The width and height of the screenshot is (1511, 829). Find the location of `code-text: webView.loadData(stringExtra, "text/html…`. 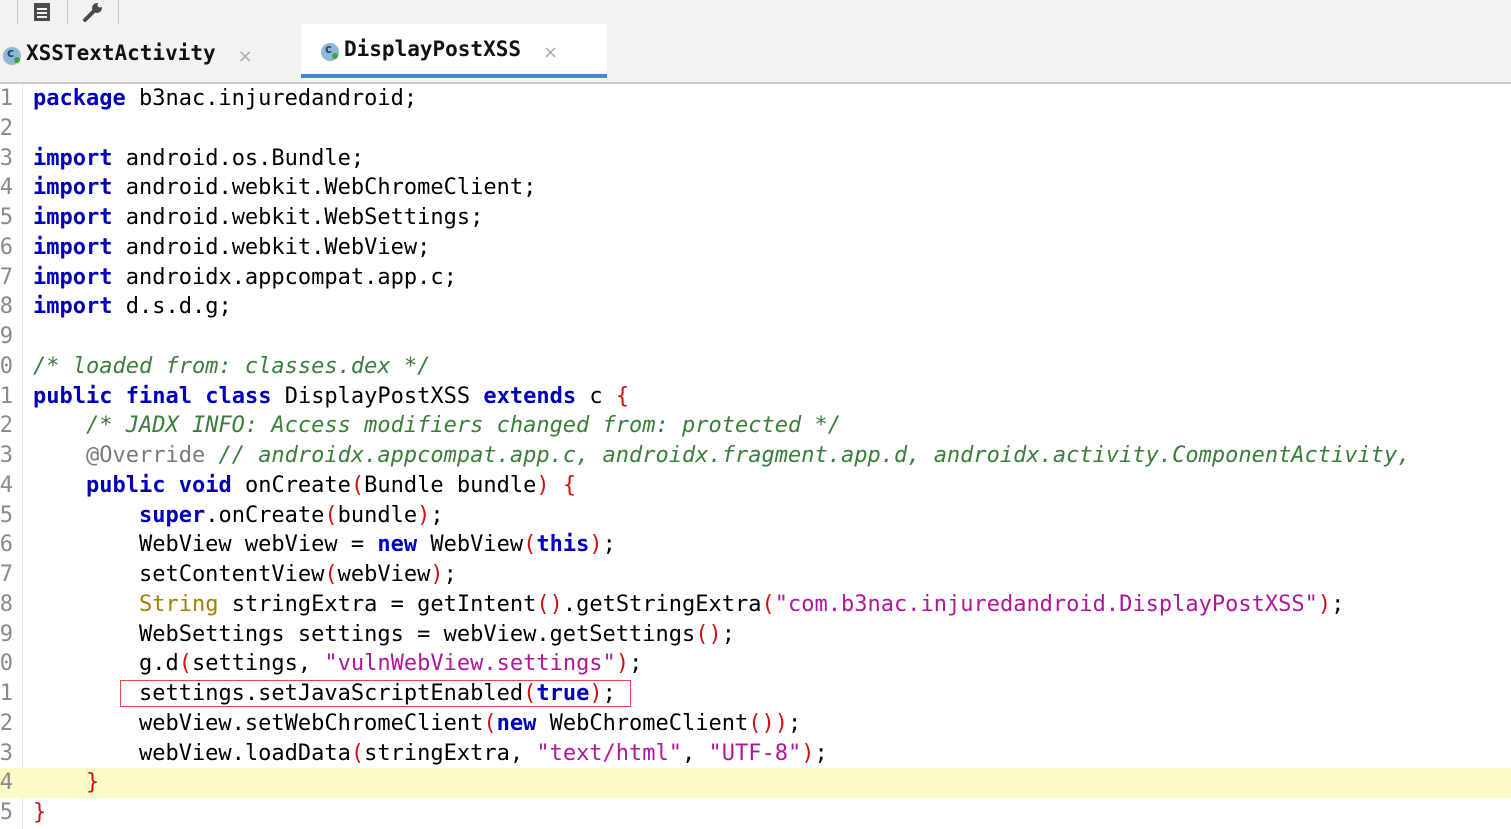

code-text: webView.loadData(stringExtra, "text/html… is located at coordinates (430, 753).